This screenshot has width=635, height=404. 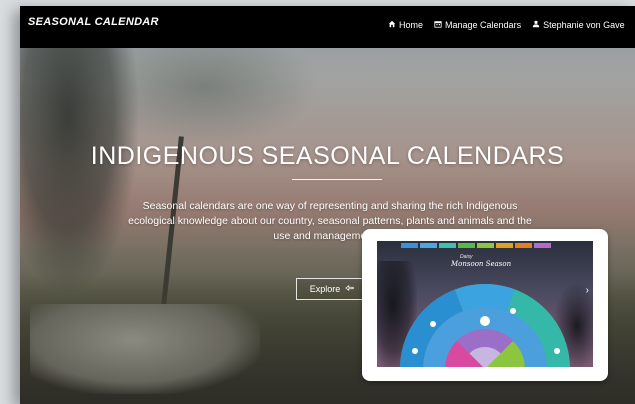 I want to click on calendar-icon, so click(x=438, y=25).